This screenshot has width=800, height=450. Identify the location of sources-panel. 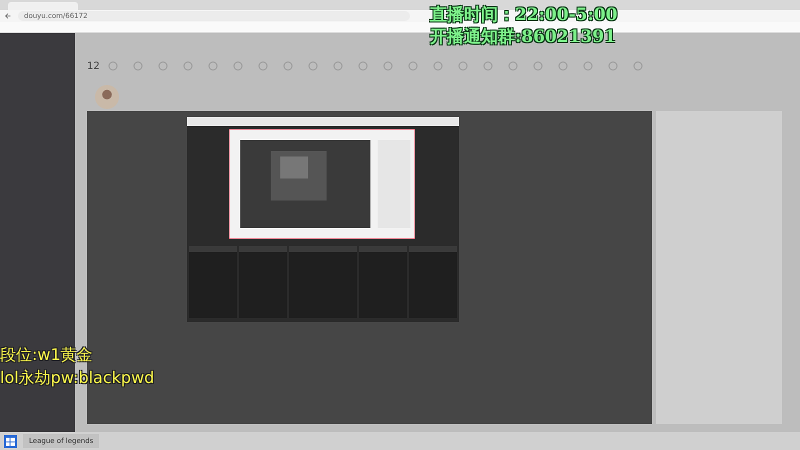
(263, 282).